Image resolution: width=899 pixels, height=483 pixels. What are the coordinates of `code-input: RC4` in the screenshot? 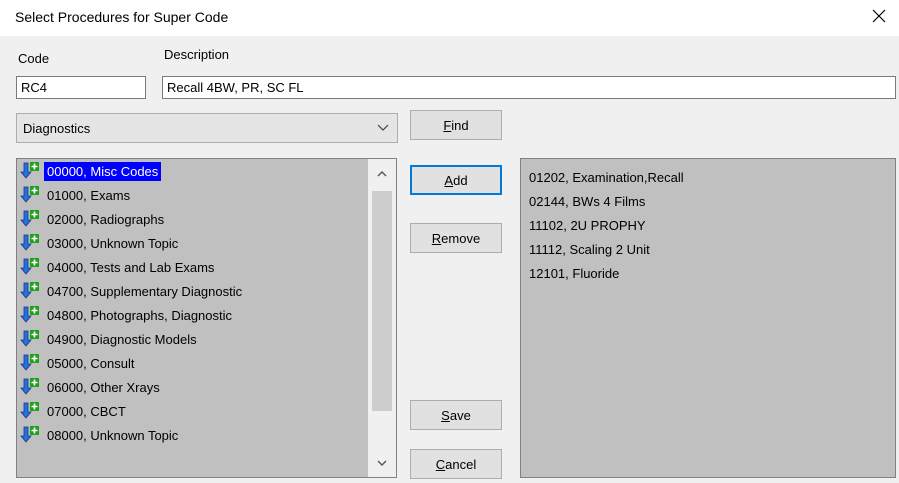 It's located at (81, 87).